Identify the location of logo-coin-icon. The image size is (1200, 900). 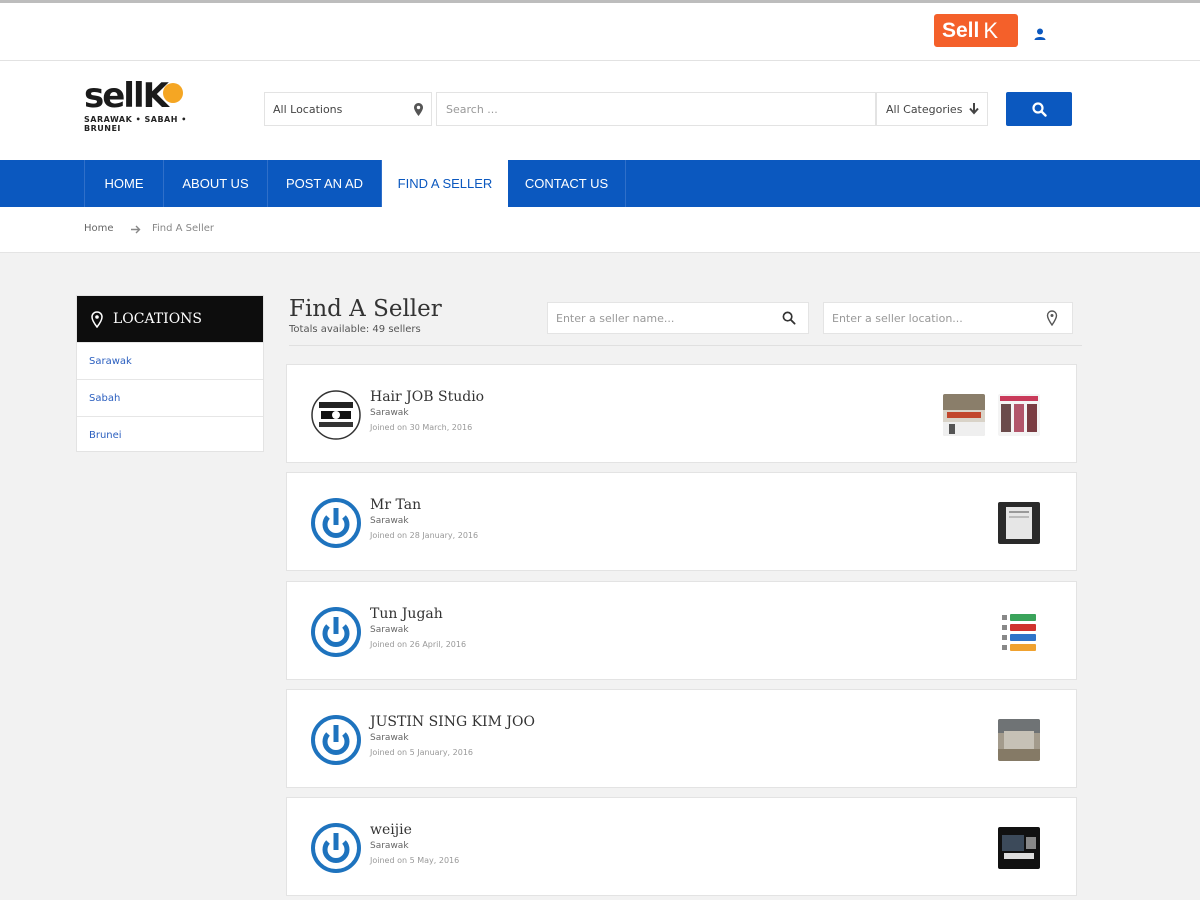
(172, 93).